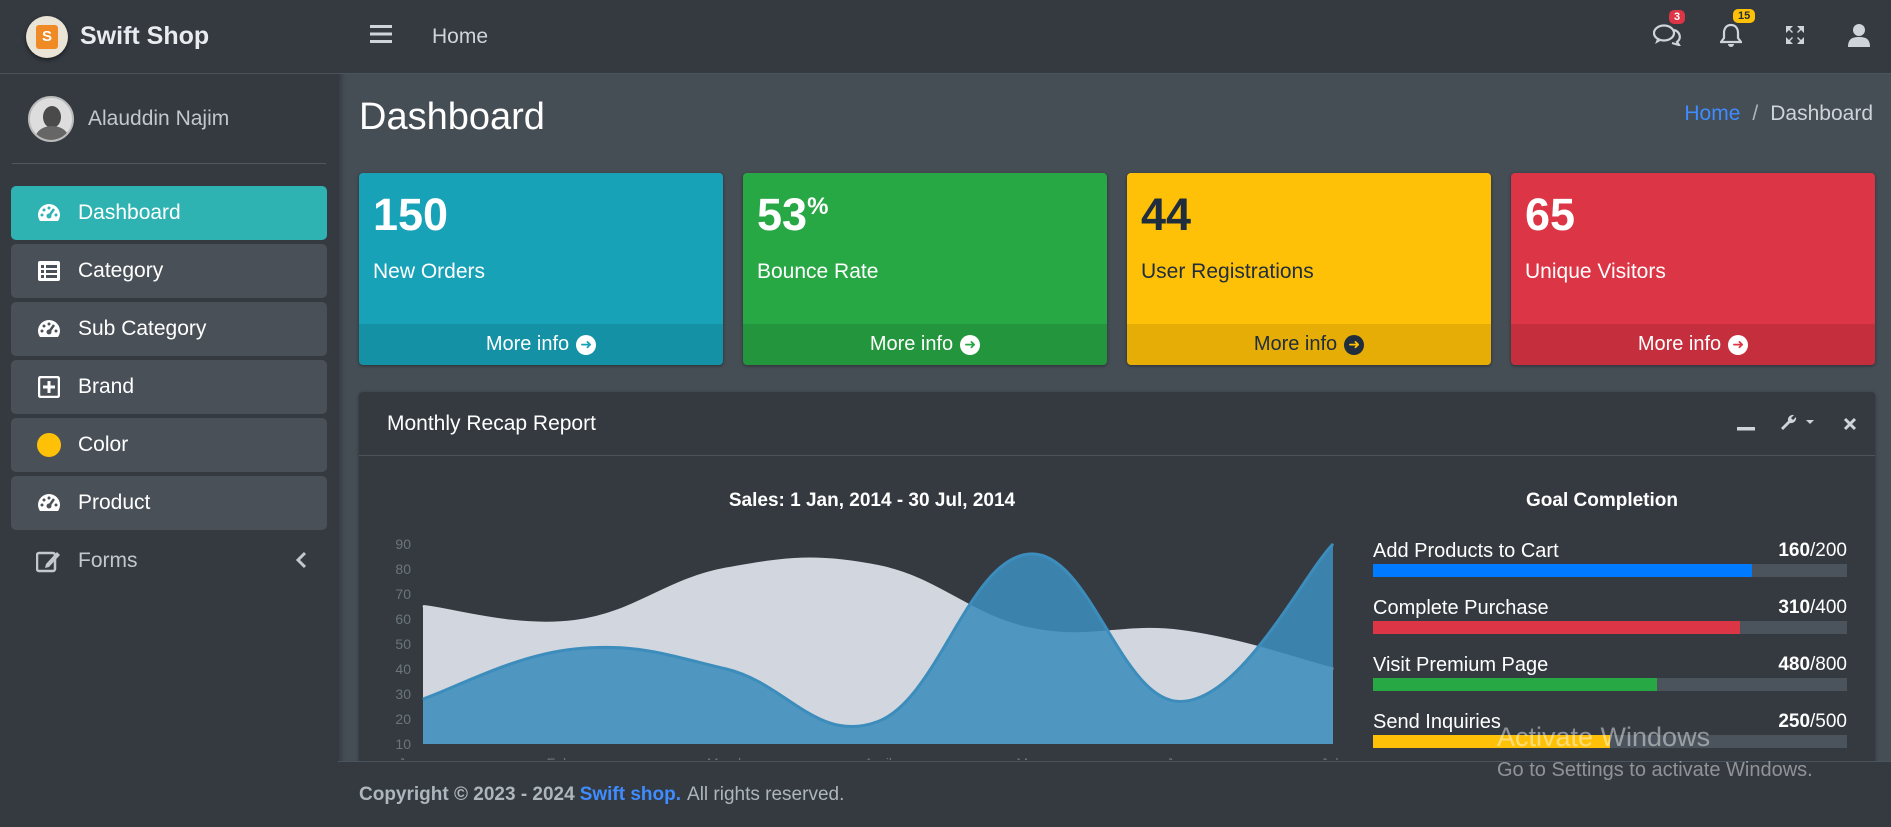 The width and height of the screenshot is (1891, 827). I want to click on wrench-dropdown-icon, so click(1799, 425).